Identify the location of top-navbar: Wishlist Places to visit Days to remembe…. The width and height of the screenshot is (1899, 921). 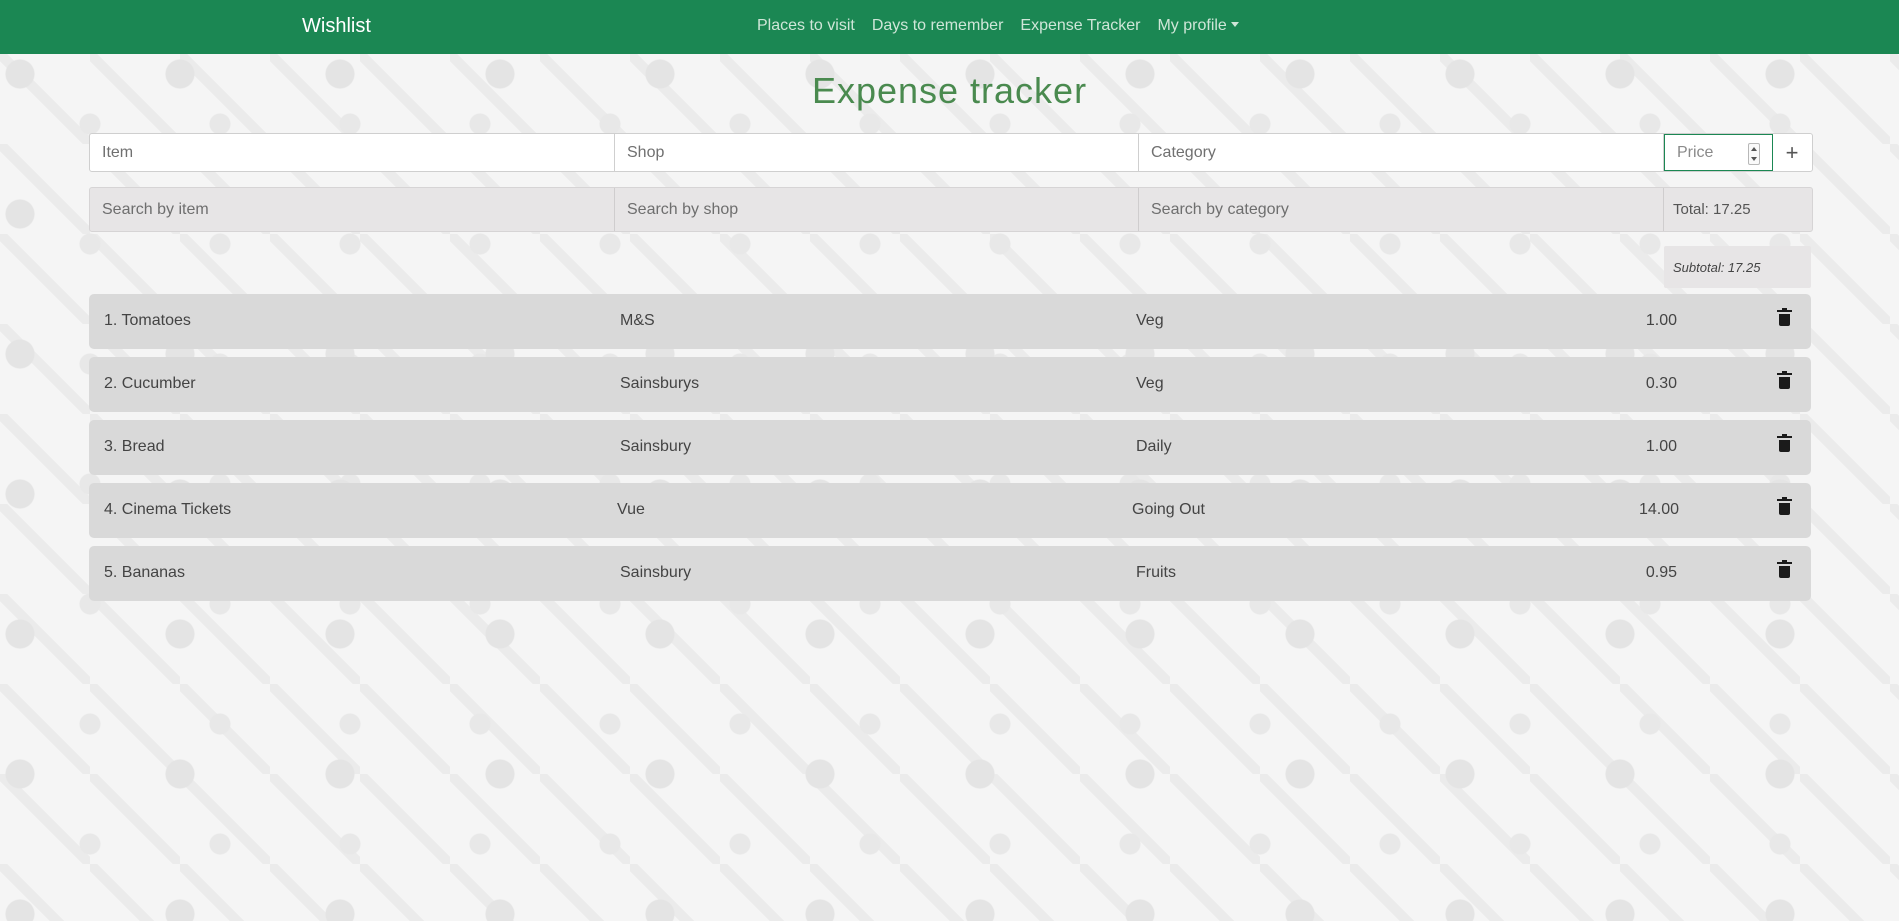
(949, 27).